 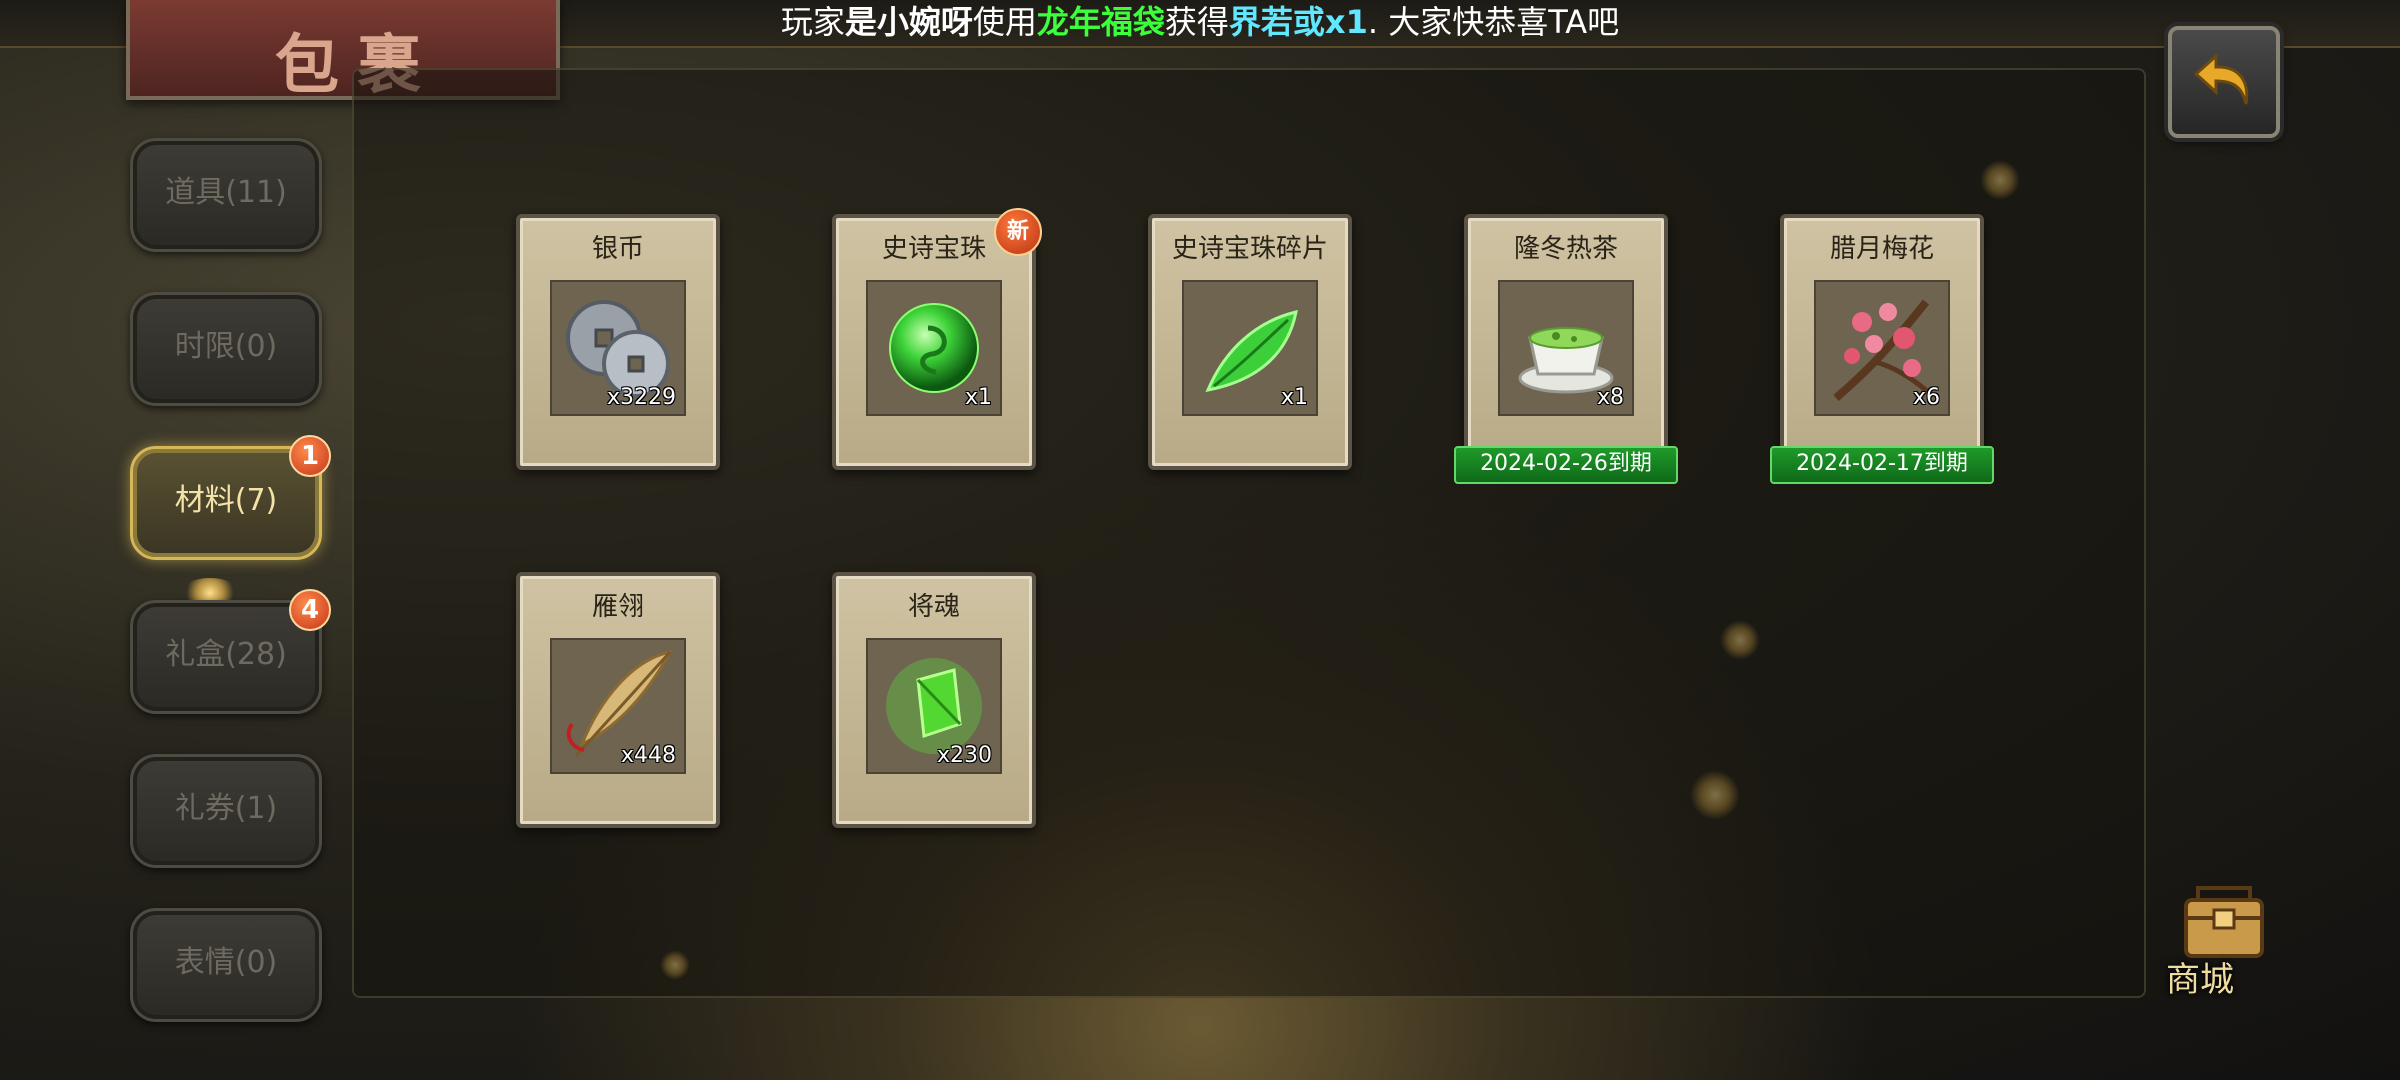 What do you see at coordinates (1610, 397) in the screenshot?
I see `item-quantity: x8` at bounding box center [1610, 397].